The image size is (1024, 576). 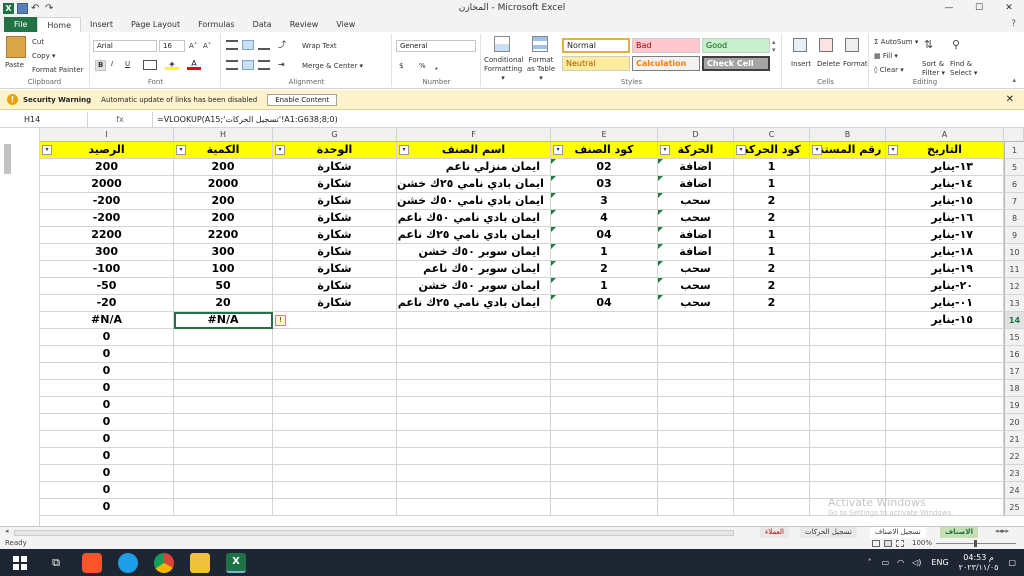 I want to click on number-format-select: General, so click(x=436, y=46).